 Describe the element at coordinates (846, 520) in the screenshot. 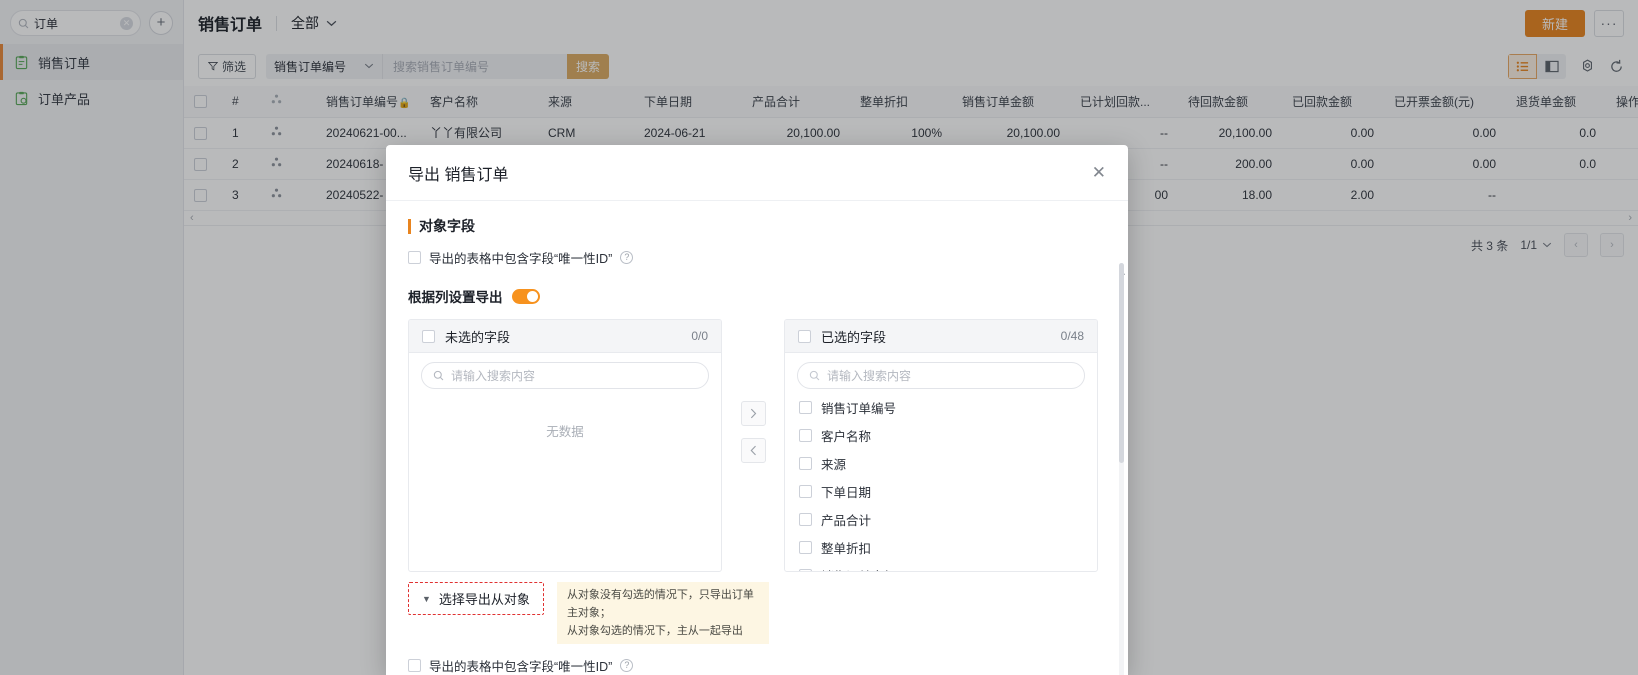

I see `field-label: 产品合计` at that location.